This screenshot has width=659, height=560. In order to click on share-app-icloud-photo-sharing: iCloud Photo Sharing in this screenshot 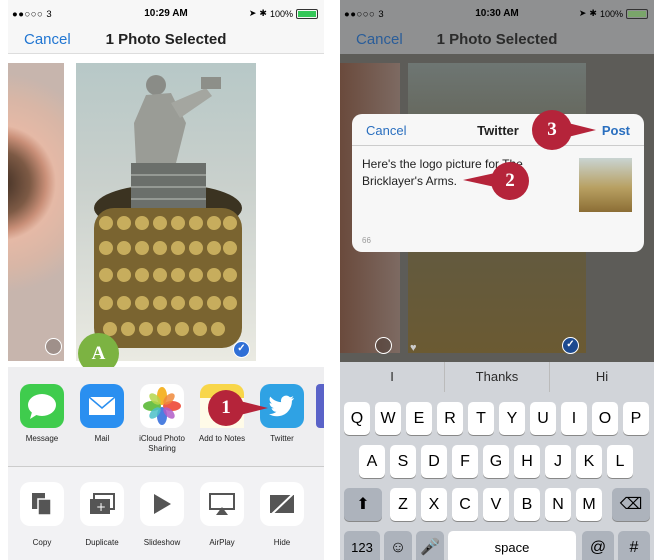, I will do `click(162, 419)`.